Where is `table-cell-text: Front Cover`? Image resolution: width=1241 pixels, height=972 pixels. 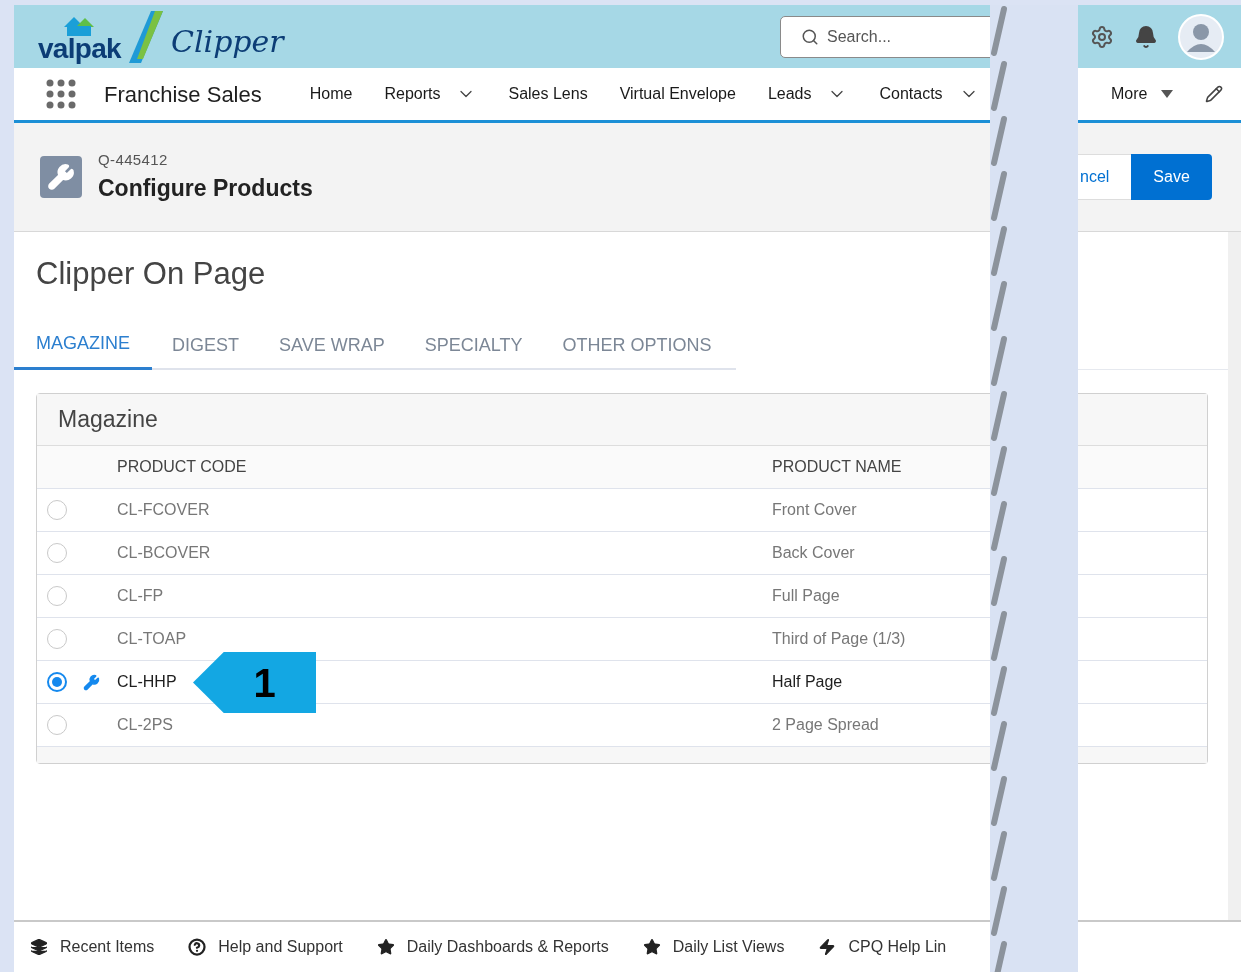
table-cell-text: Front Cover is located at coordinates (814, 510).